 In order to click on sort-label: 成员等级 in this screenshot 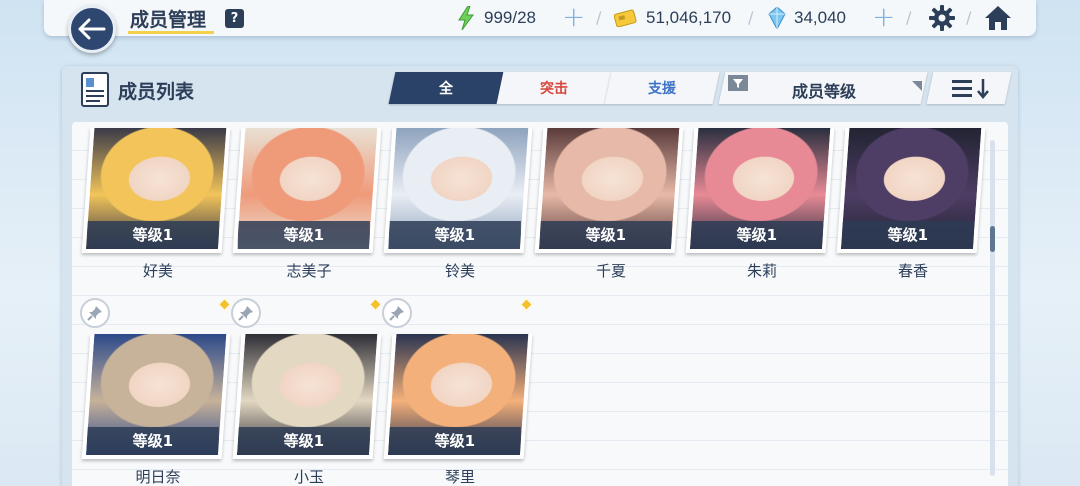, I will do `click(824, 91)`.